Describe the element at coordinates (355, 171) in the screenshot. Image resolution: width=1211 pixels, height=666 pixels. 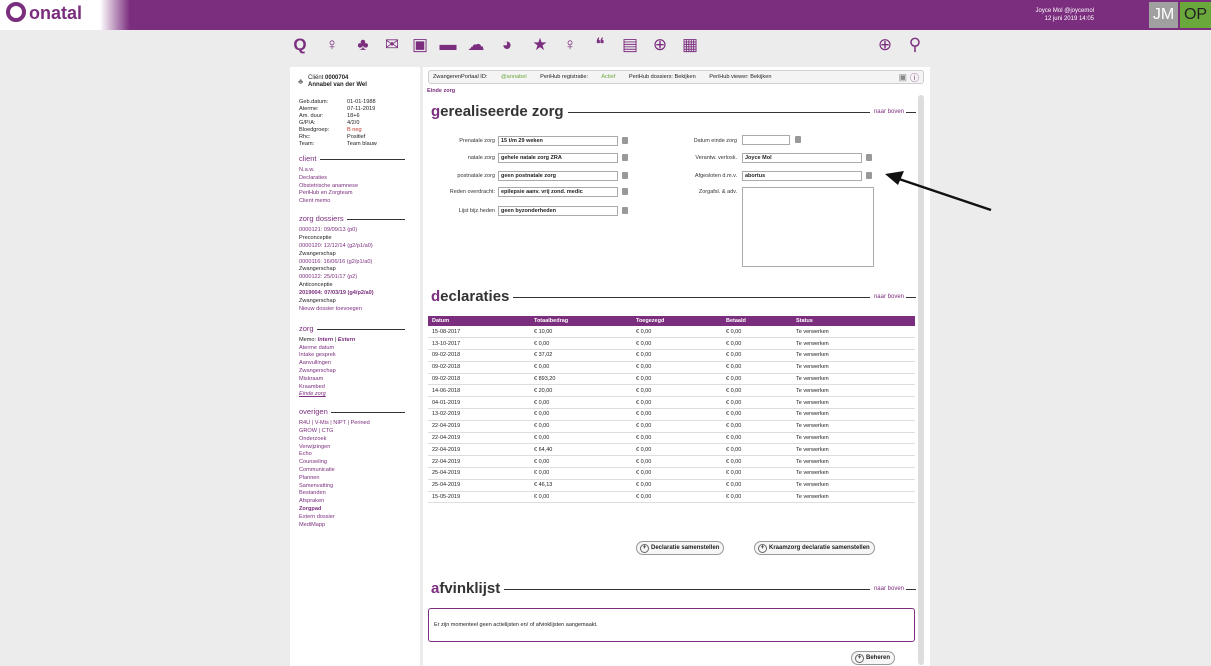
I see `sidebar-client-link: N.a.w.` at that location.